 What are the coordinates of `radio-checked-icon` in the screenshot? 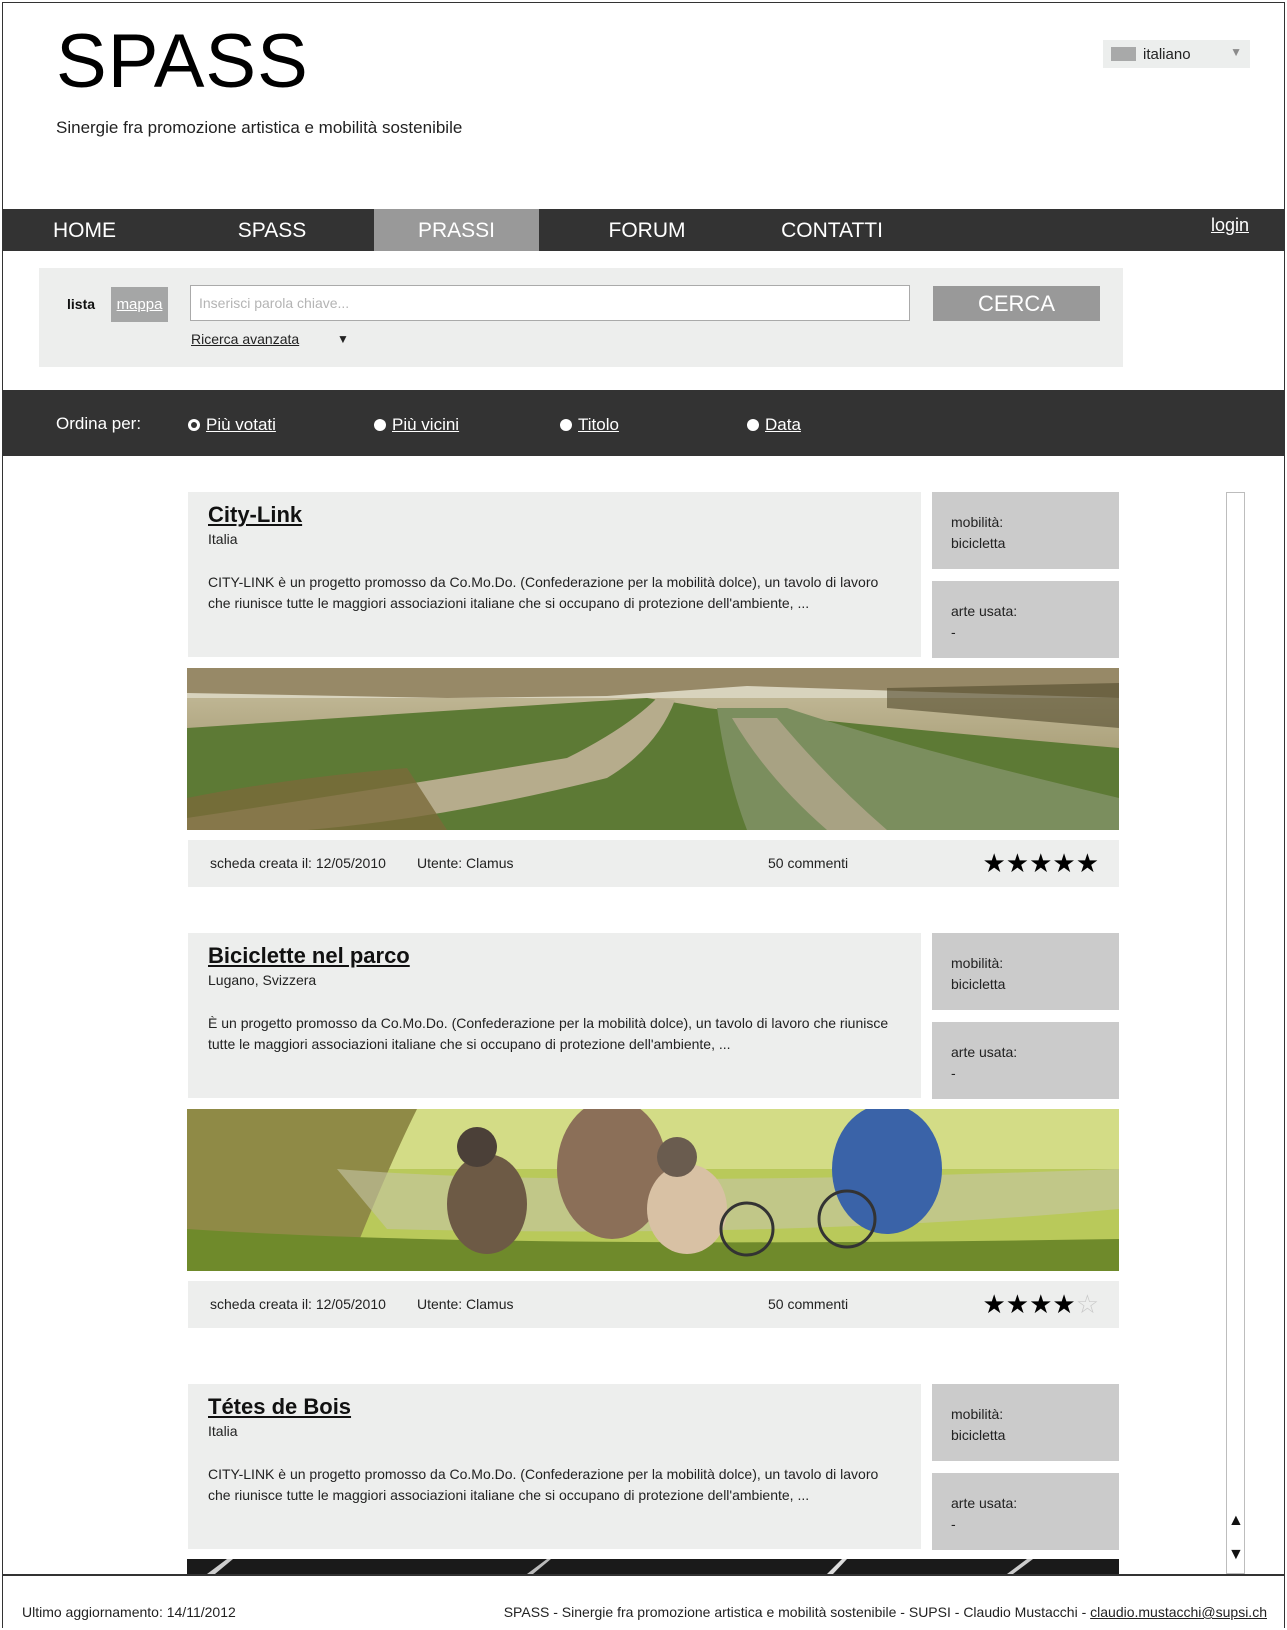 It's located at (194, 425).